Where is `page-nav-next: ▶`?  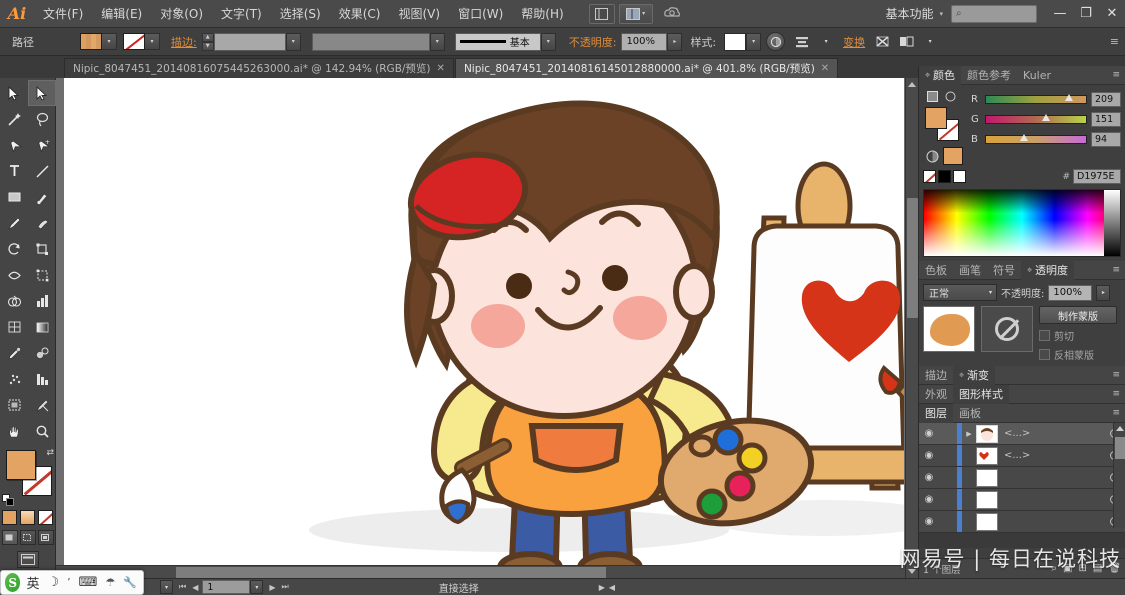
page-nav-next: ▶ is located at coordinates (272, 587).